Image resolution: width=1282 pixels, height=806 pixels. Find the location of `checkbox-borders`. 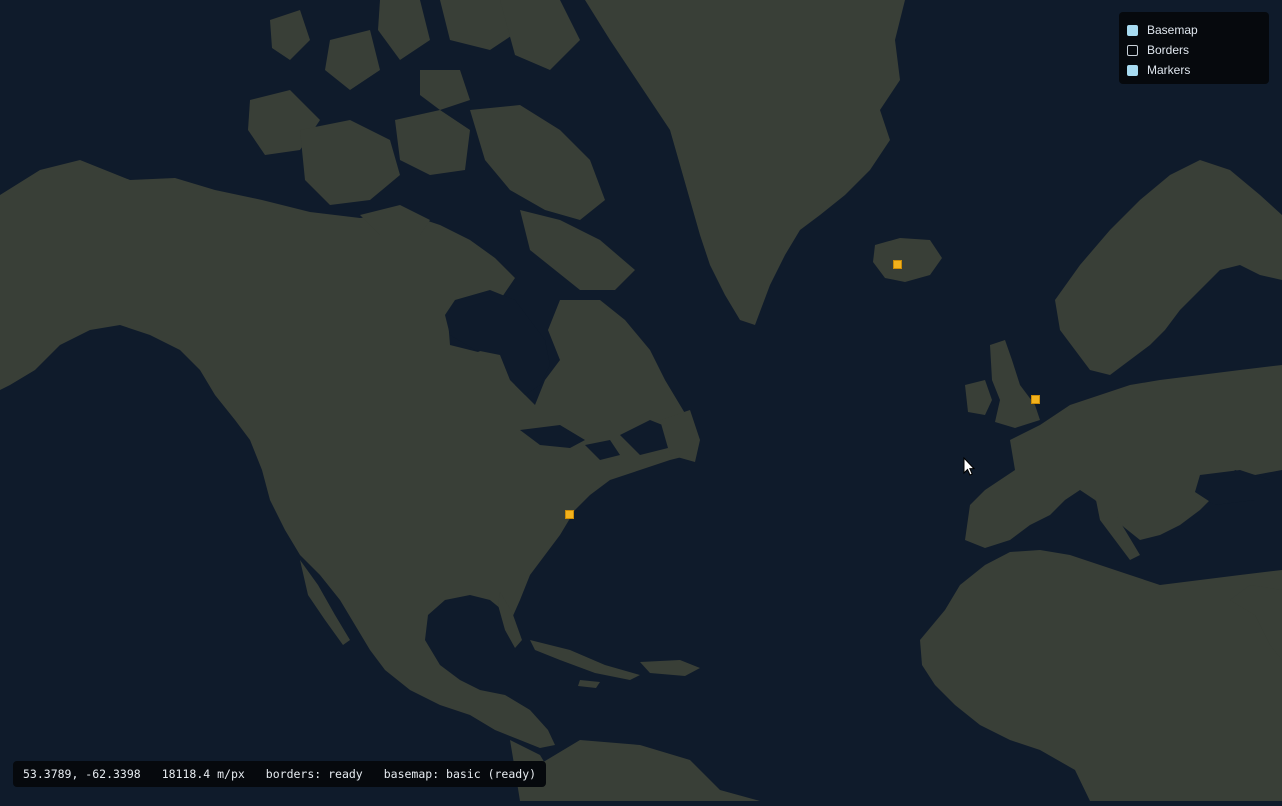

checkbox-borders is located at coordinates (1132, 50).